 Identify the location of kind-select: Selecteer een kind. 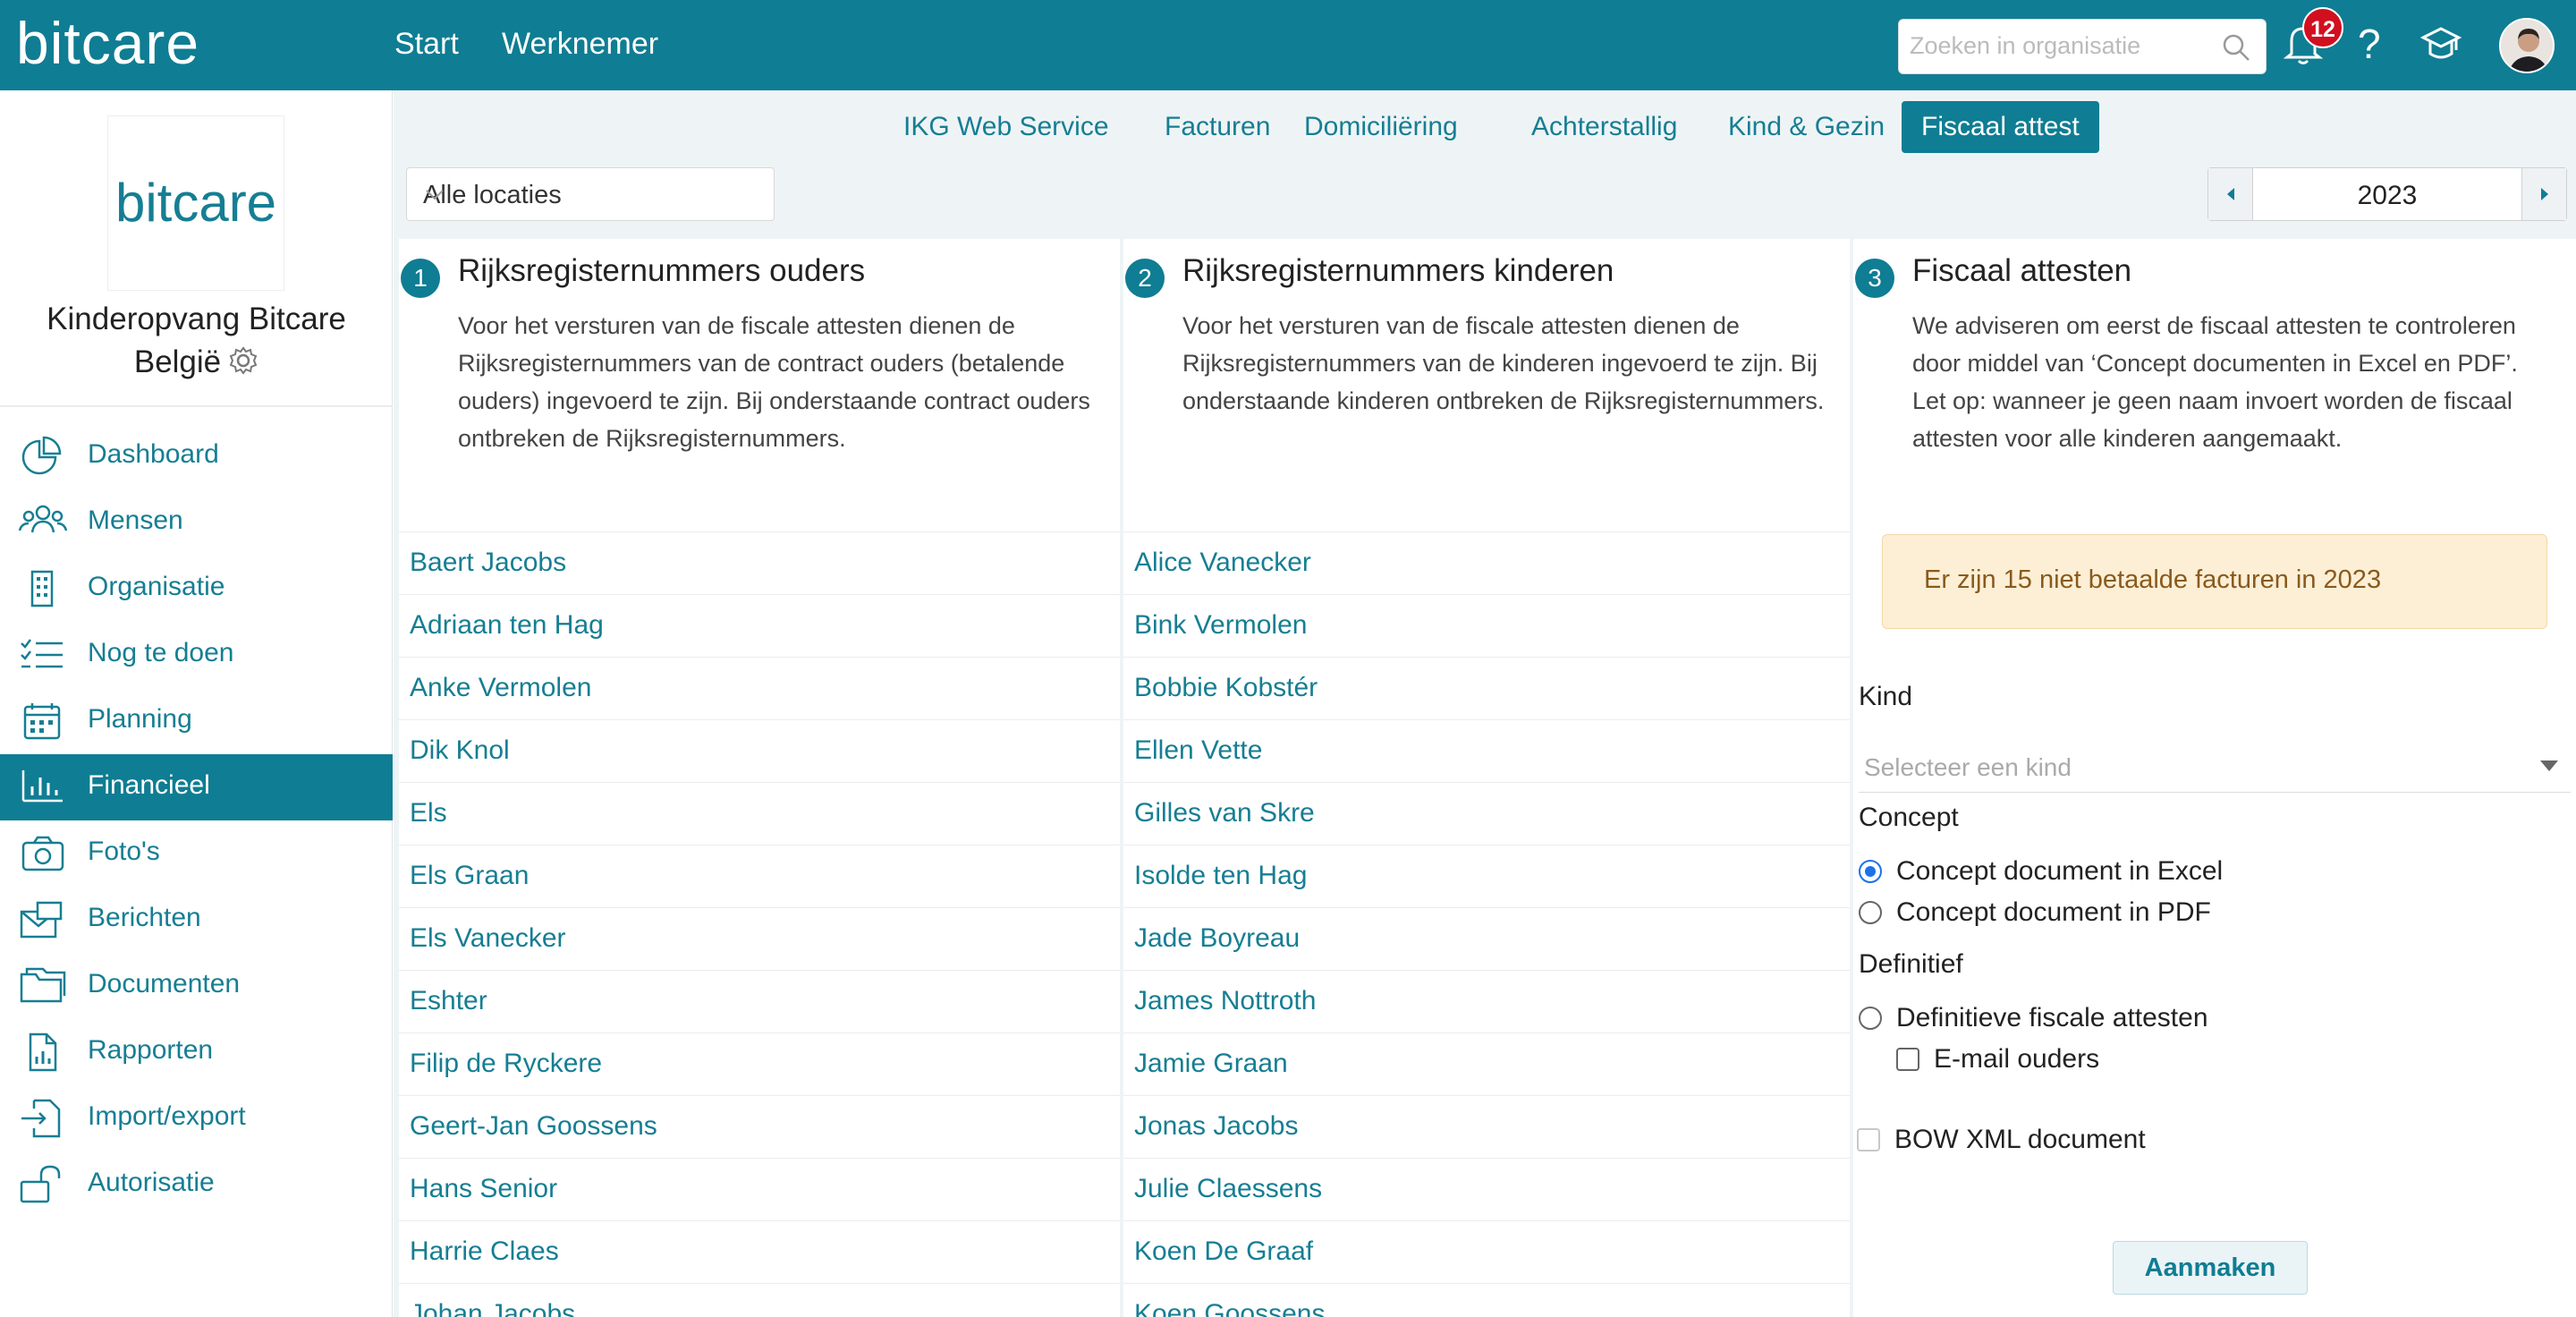
(2215, 766).